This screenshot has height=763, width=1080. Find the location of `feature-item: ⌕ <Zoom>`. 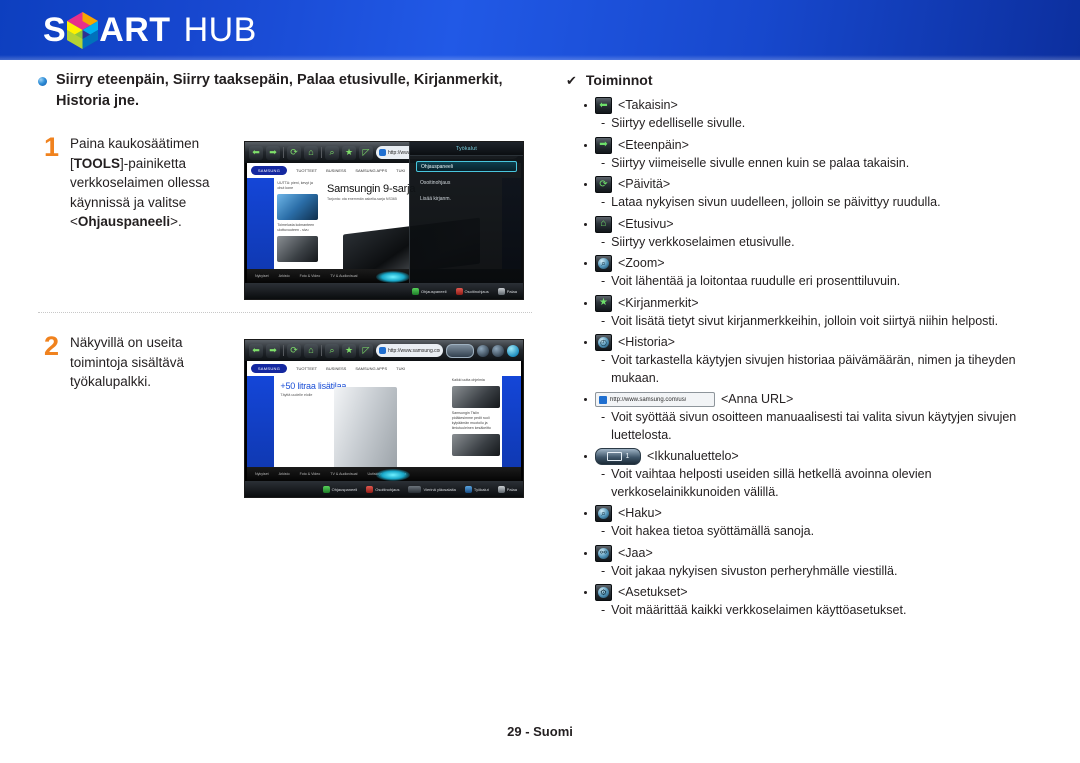

feature-item: ⌕ <Zoom> is located at coordinates (814, 263).